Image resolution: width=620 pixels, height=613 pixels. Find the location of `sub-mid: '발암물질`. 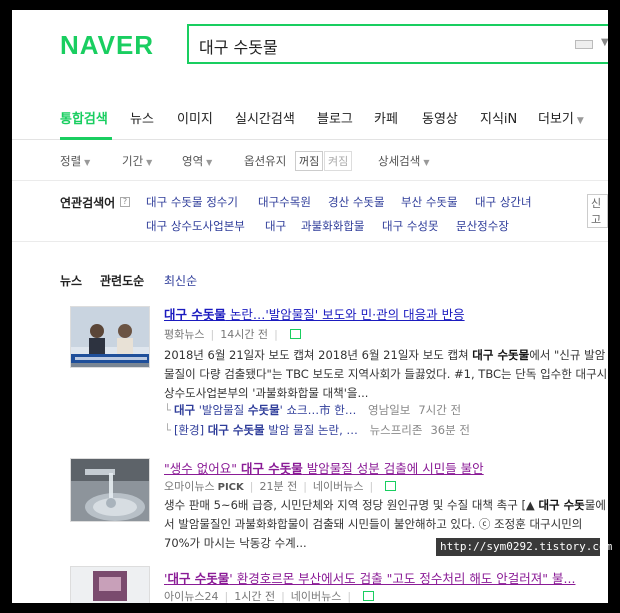

sub-mid: '발암물질 is located at coordinates (221, 410).